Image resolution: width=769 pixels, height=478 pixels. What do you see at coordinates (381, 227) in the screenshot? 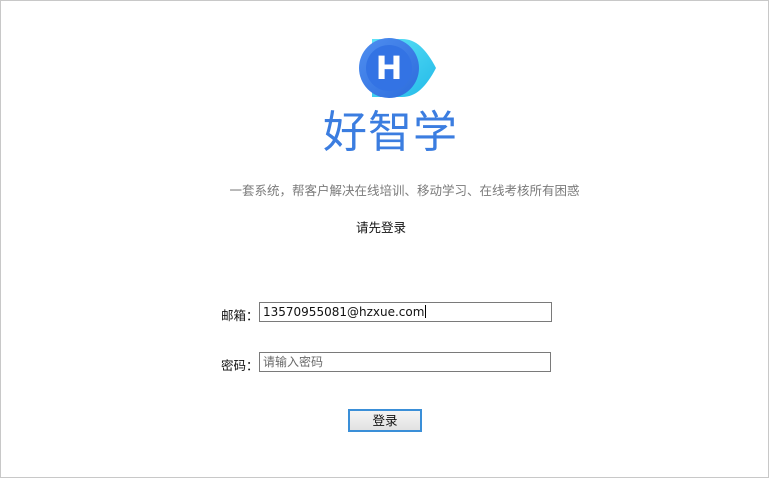
I see `login-prompt: 请先登录` at bounding box center [381, 227].